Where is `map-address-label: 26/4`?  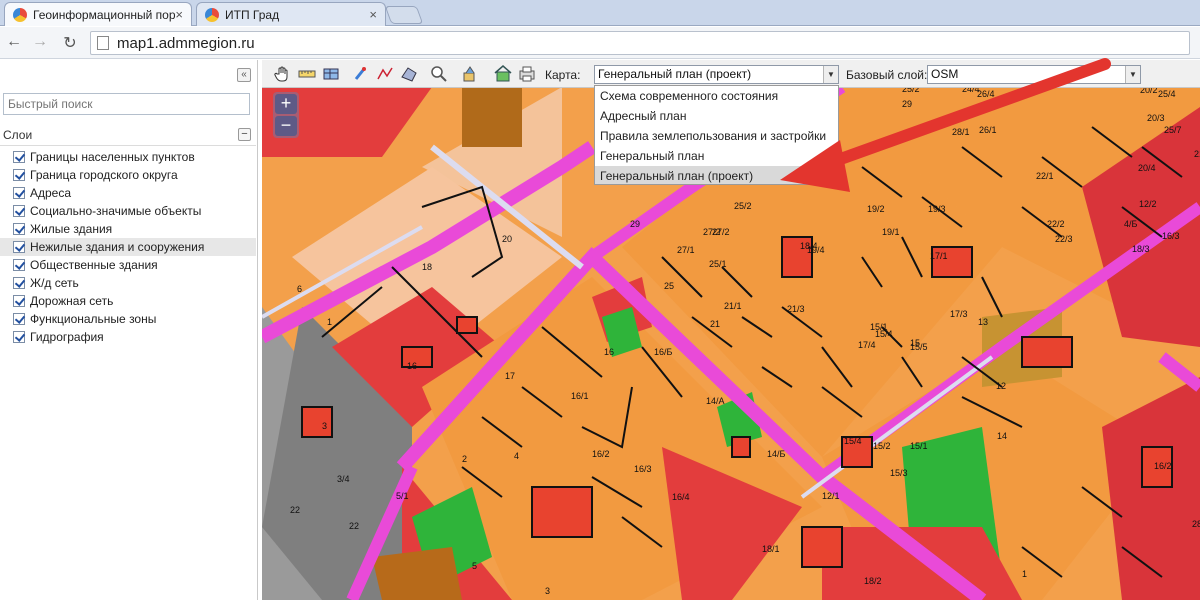
map-address-label: 26/4 is located at coordinates (986, 94).